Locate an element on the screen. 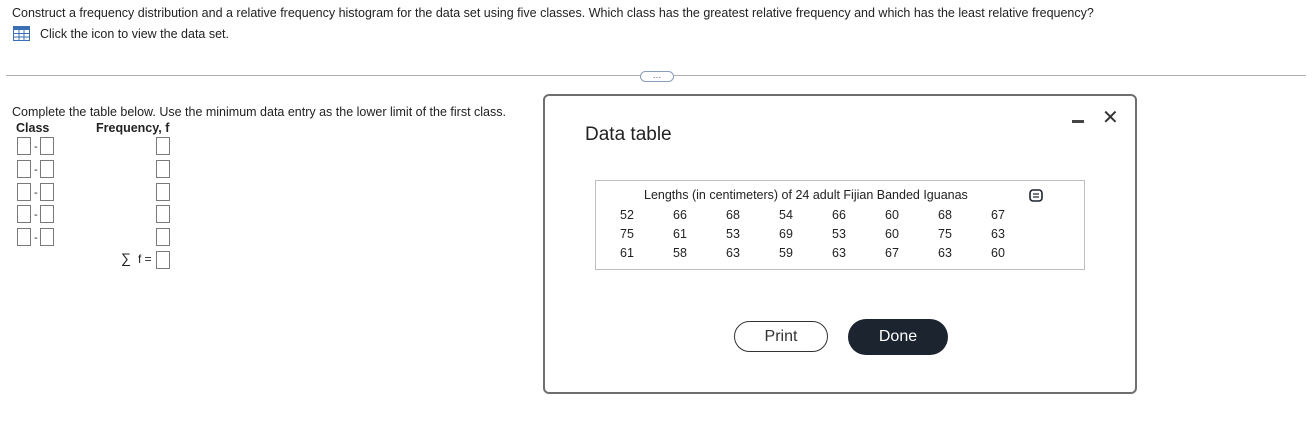  table-cell: 58 is located at coordinates (680, 253).